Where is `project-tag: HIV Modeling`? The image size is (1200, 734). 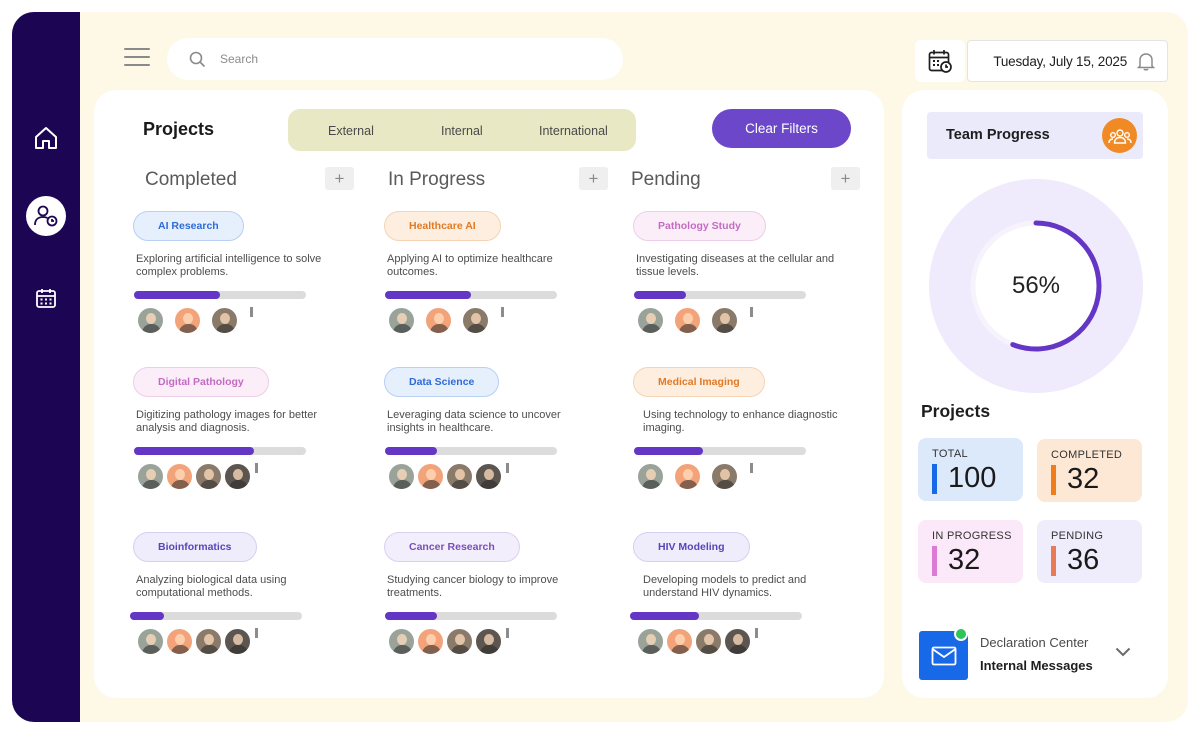 project-tag: HIV Modeling is located at coordinates (691, 547).